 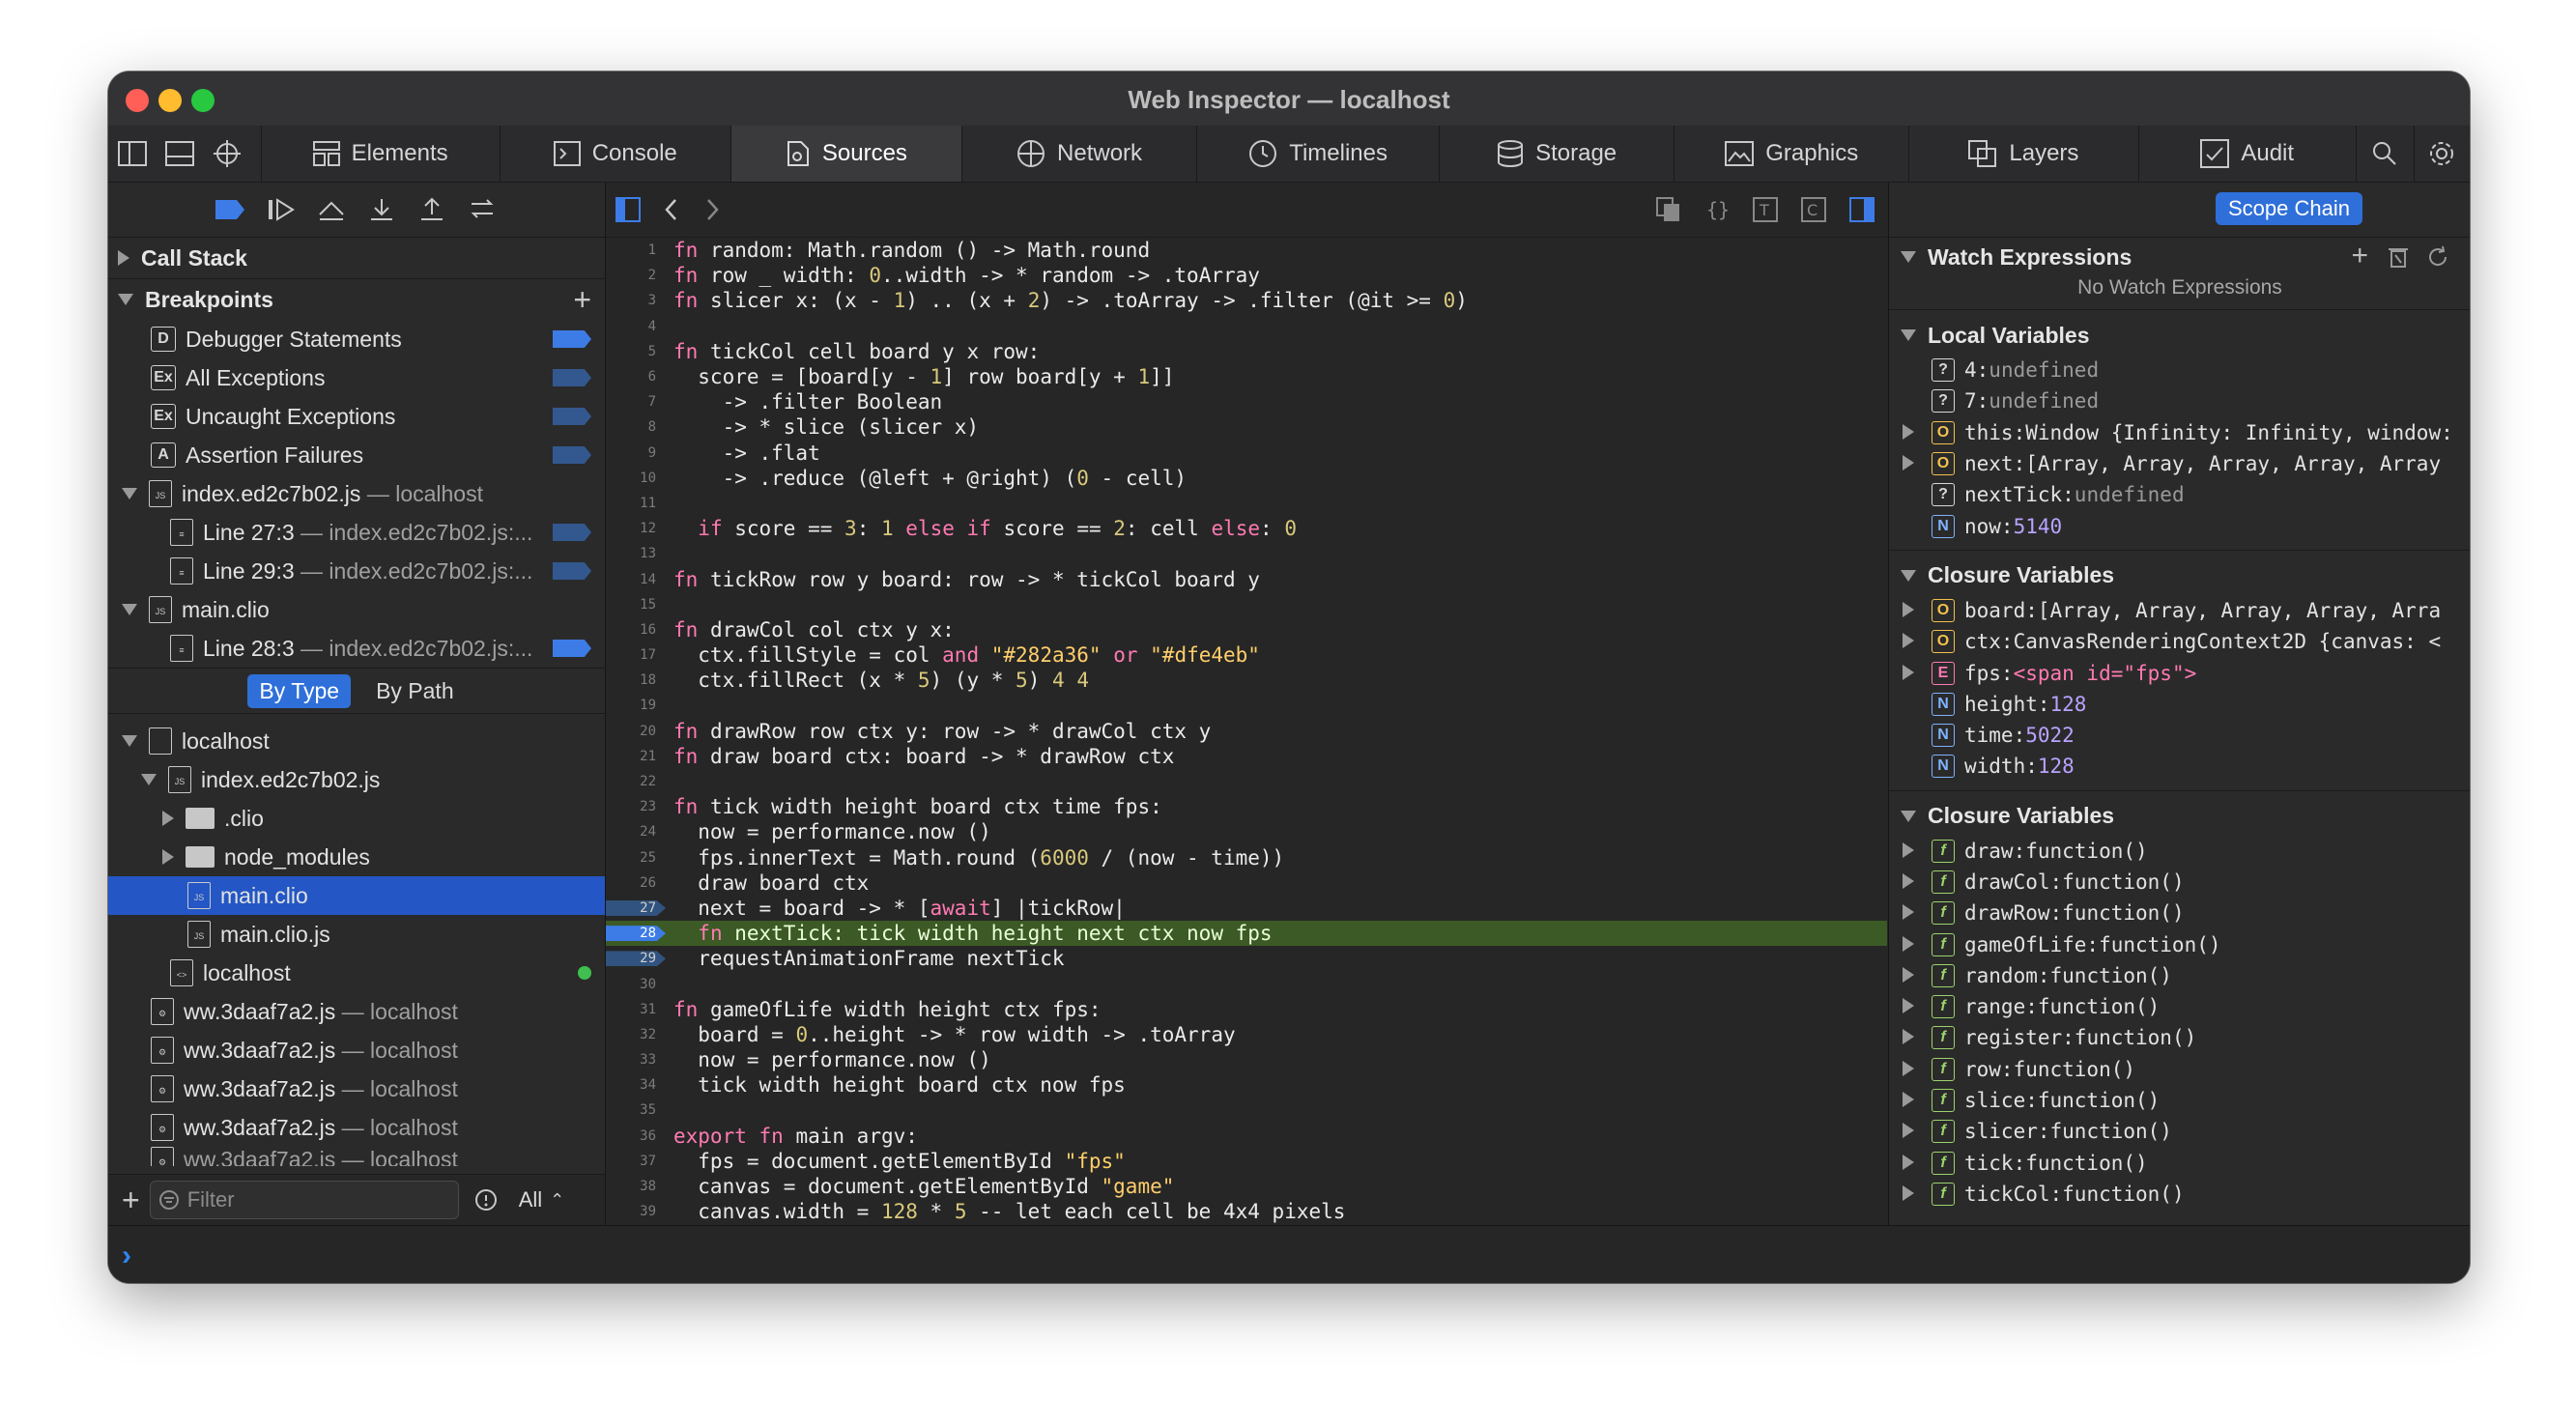 What do you see at coordinates (2180, 494) in the screenshot?
I see `variable-row: ? nextTick: undefined` at bounding box center [2180, 494].